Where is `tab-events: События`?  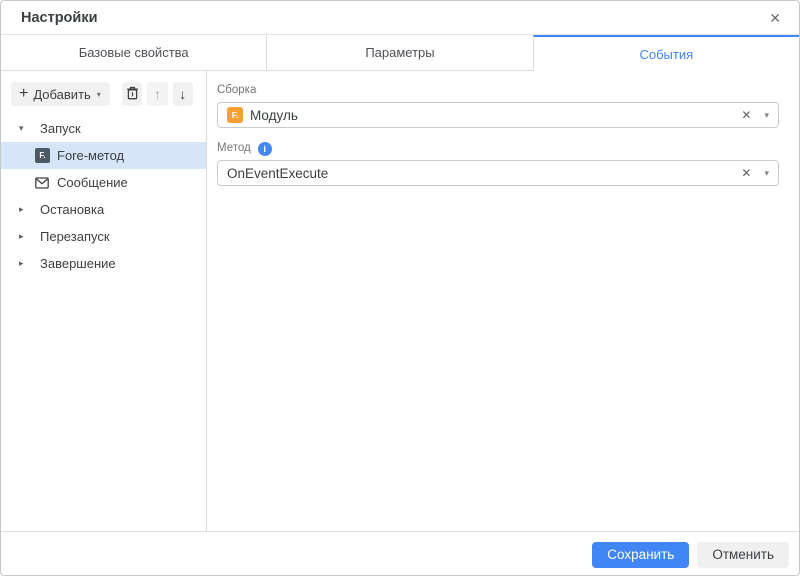
tab-events: События is located at coordinates (665, 53).